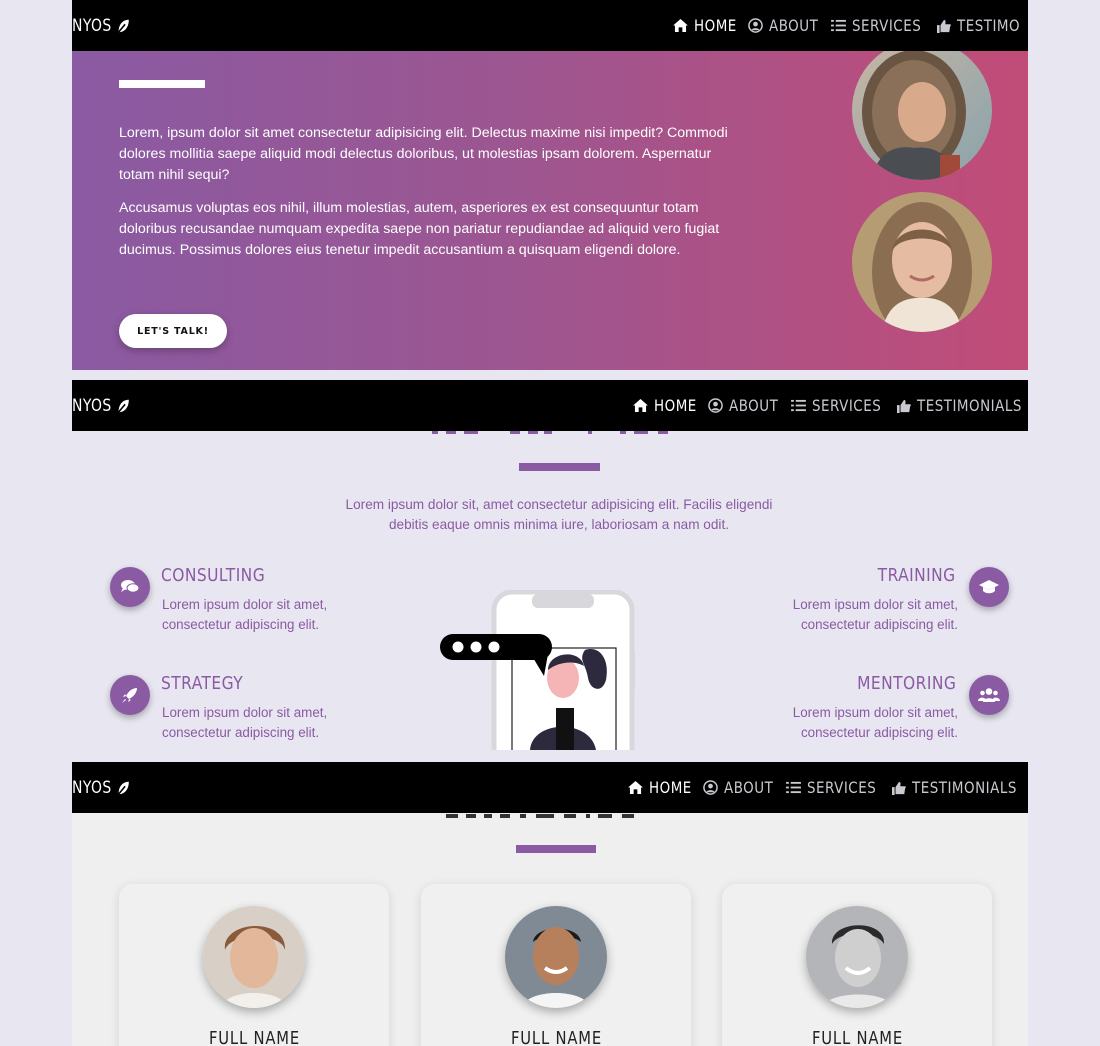 This screenshot has height=1046, width=1100. Describe the element at coordinates (906, 683) in the screenshot. I see `service-title-mentoring: MENTORING` at that location.